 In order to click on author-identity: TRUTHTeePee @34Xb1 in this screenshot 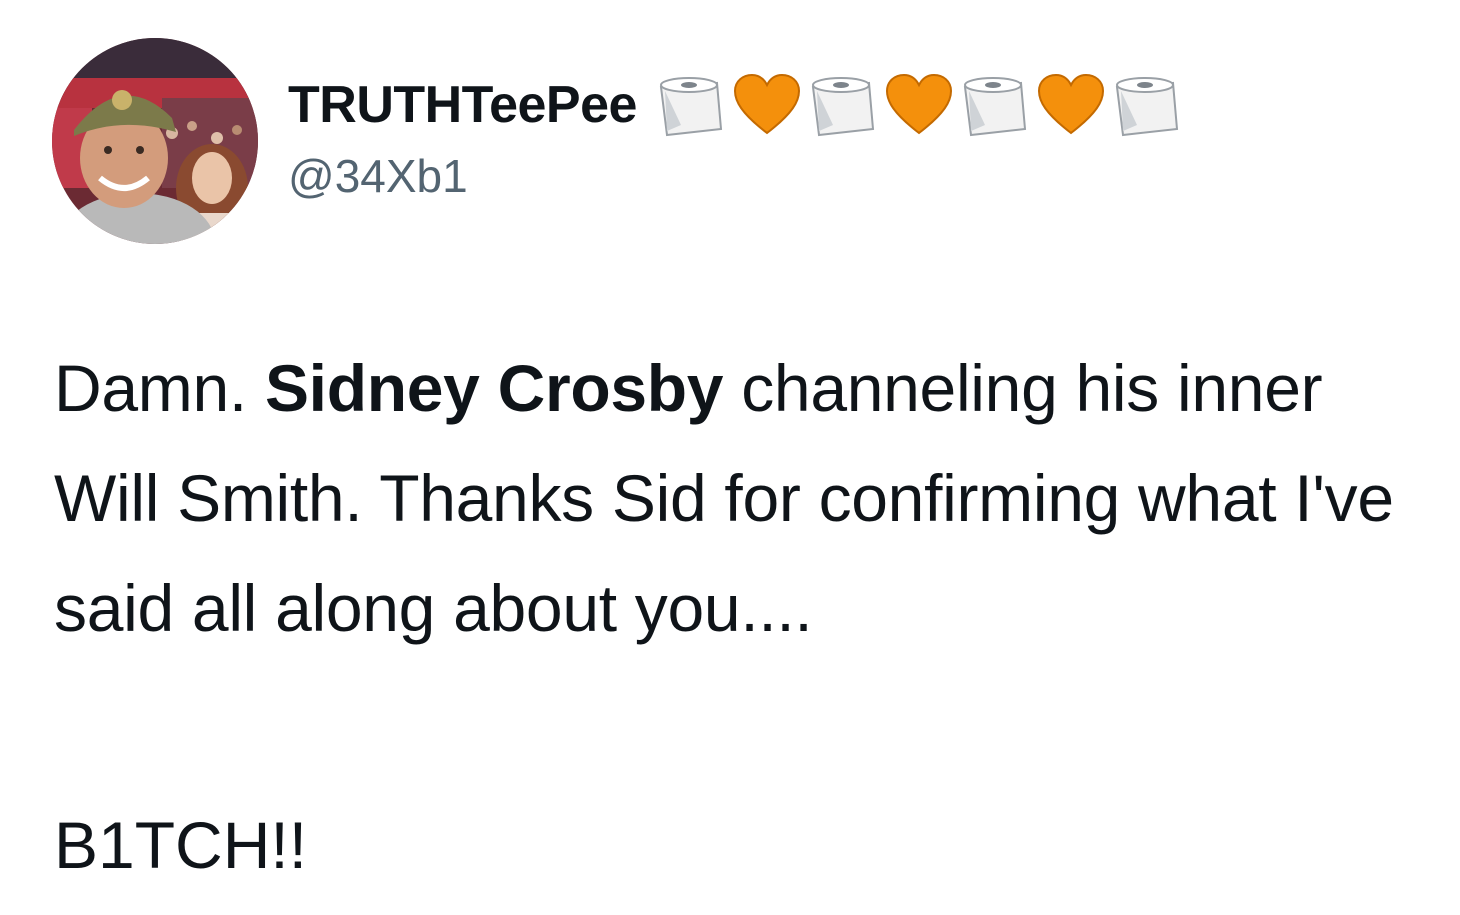, I will do `click(735, 137)`.